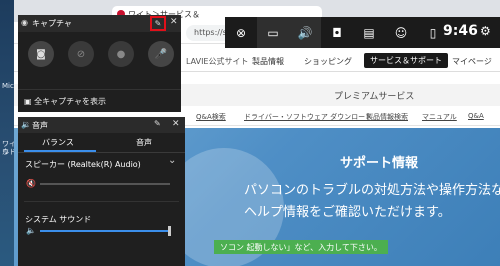 The image size is (500, 266). I want to click on audio-icon: 🔊, so click(305, 32).